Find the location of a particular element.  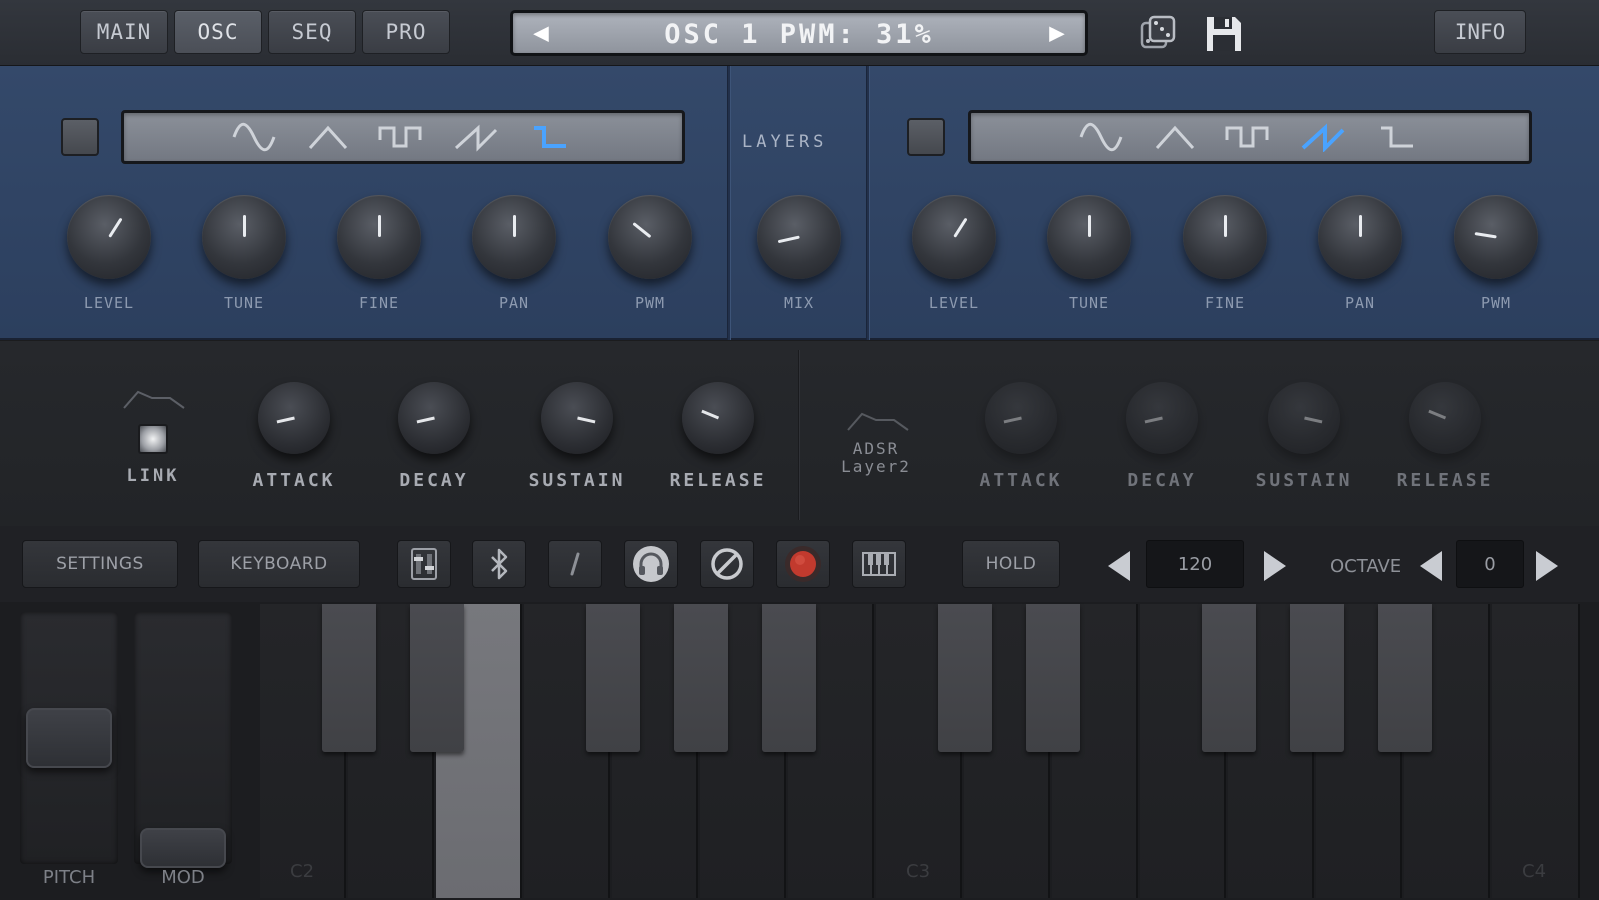

pitch-wheel-thumb is located at coordinates (69, 738).